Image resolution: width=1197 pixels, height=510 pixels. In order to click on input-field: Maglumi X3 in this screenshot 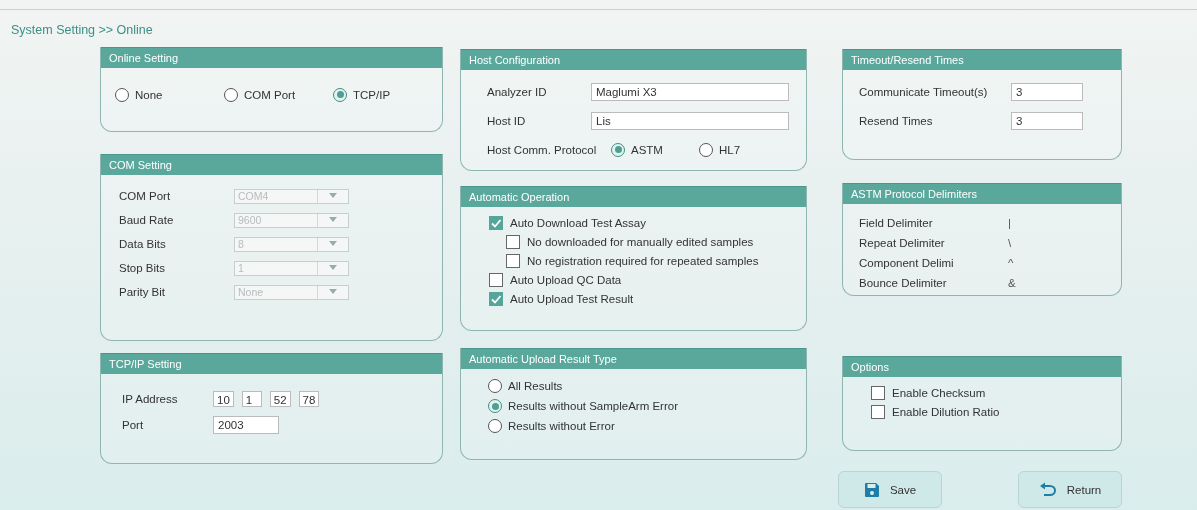, I will do `click(690, 91)`.